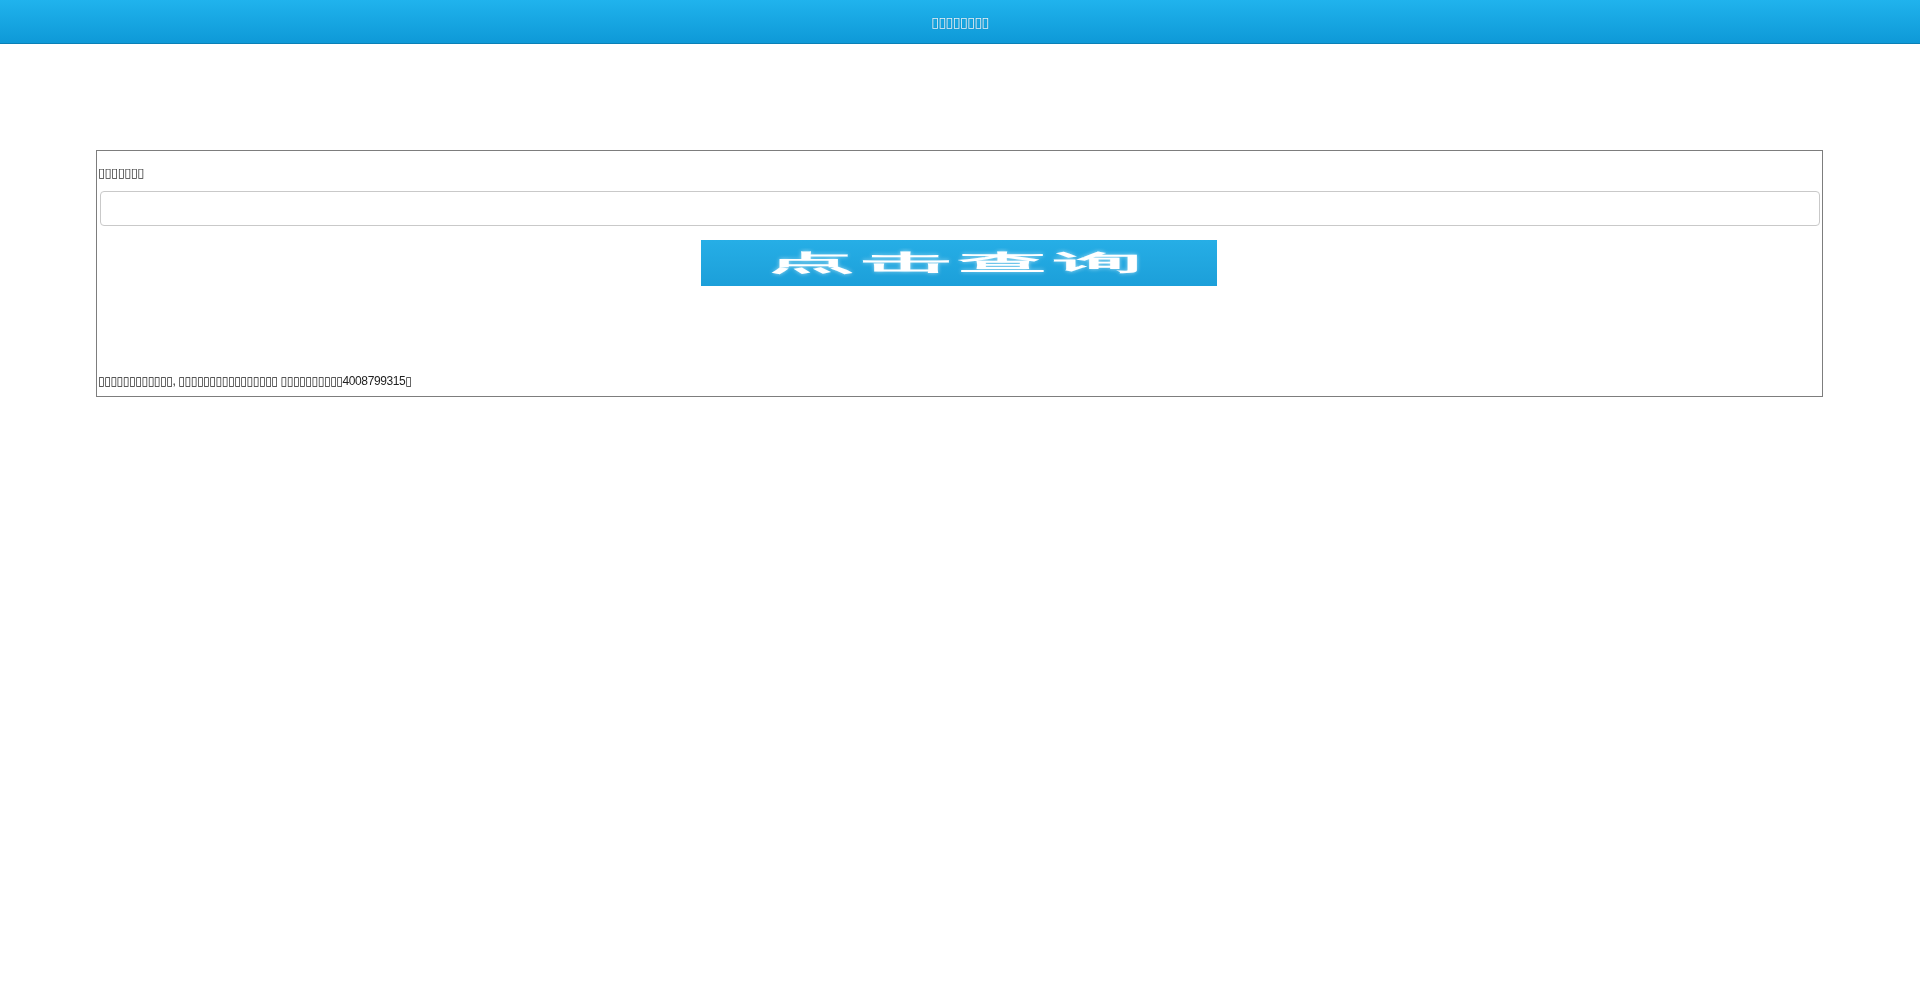 This screenshot has height=993, width=1920. Describe the element at coordinates (960, 21) in the screenshot. I see `page-title: ▯▯▯▯▯▯▯▯` at that location.